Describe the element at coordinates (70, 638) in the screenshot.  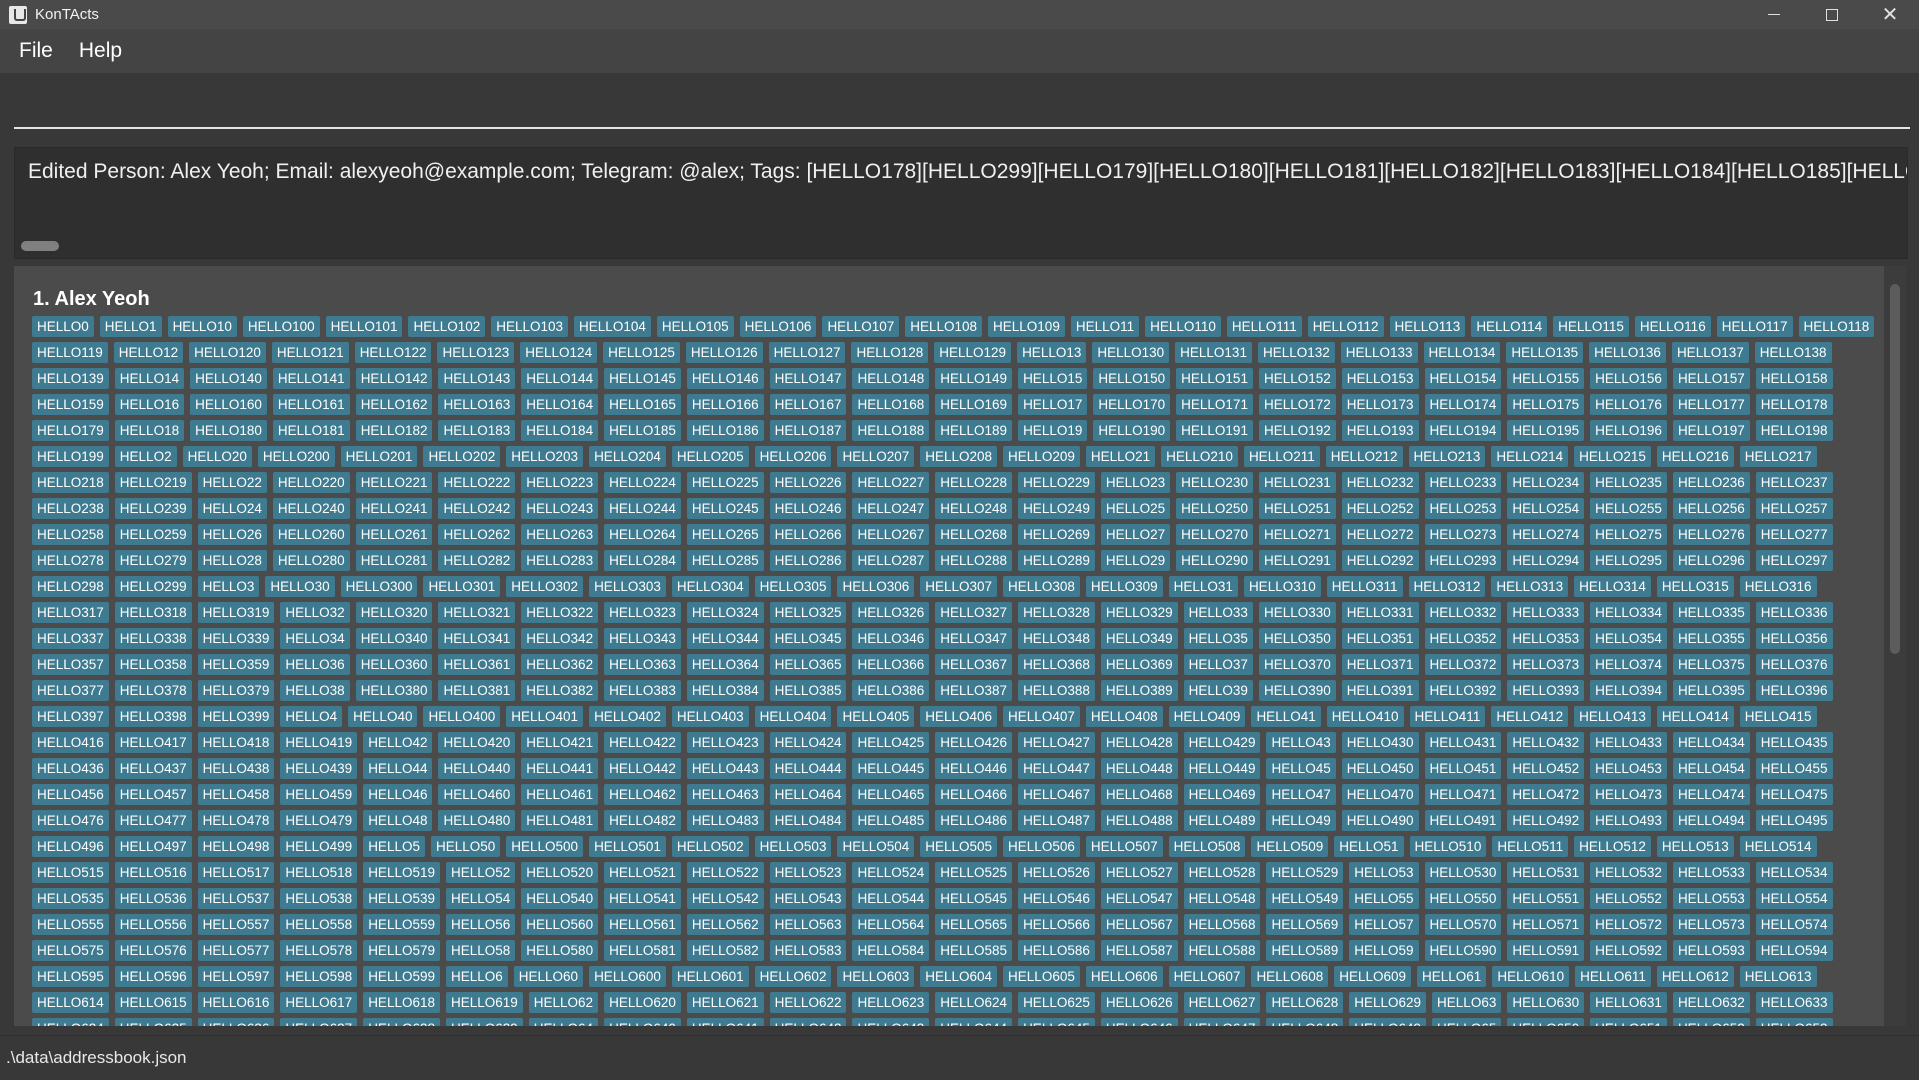
I see `tag: HELLO337` at that location.